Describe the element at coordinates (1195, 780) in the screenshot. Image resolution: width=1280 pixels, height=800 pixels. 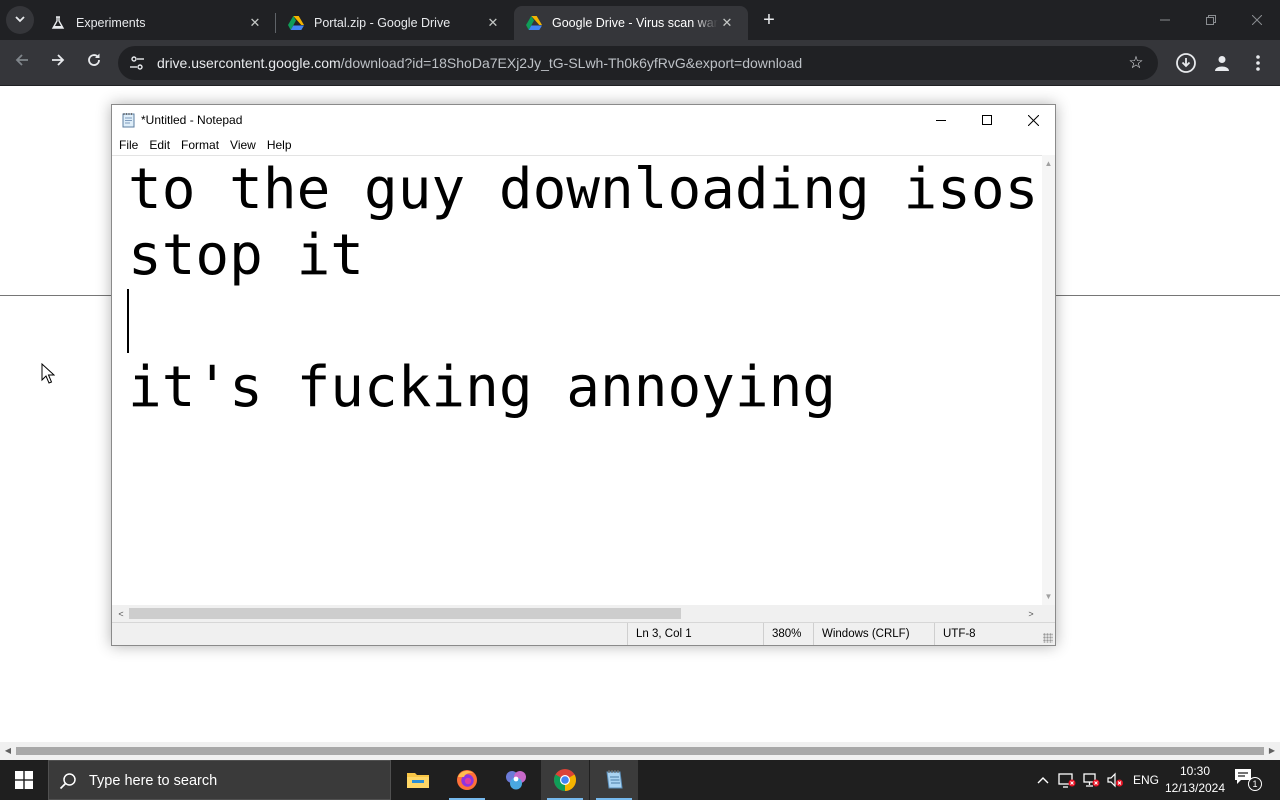
I see `taskbar-clock: 10:30 12/13/2024` at that location.